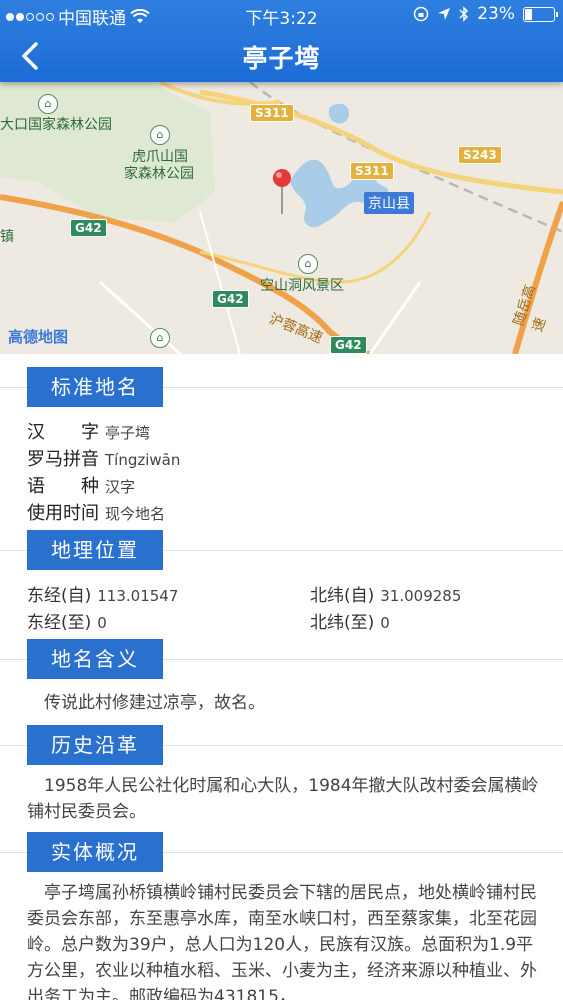 This screenshot has height=1000, width=563. What do you see at coordinates (38, 337) in the screenshot?
I see `map-logo: 高德地图` at bounding box center [38, 337].